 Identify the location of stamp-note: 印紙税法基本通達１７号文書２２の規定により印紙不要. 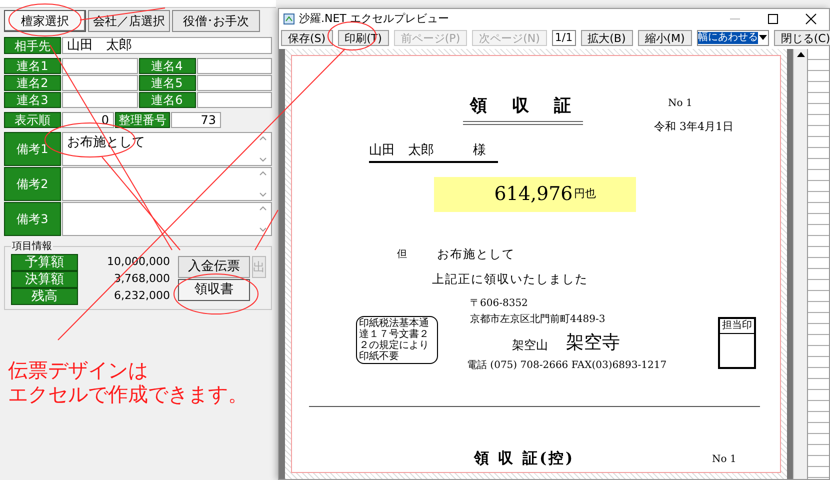
(397, 340).